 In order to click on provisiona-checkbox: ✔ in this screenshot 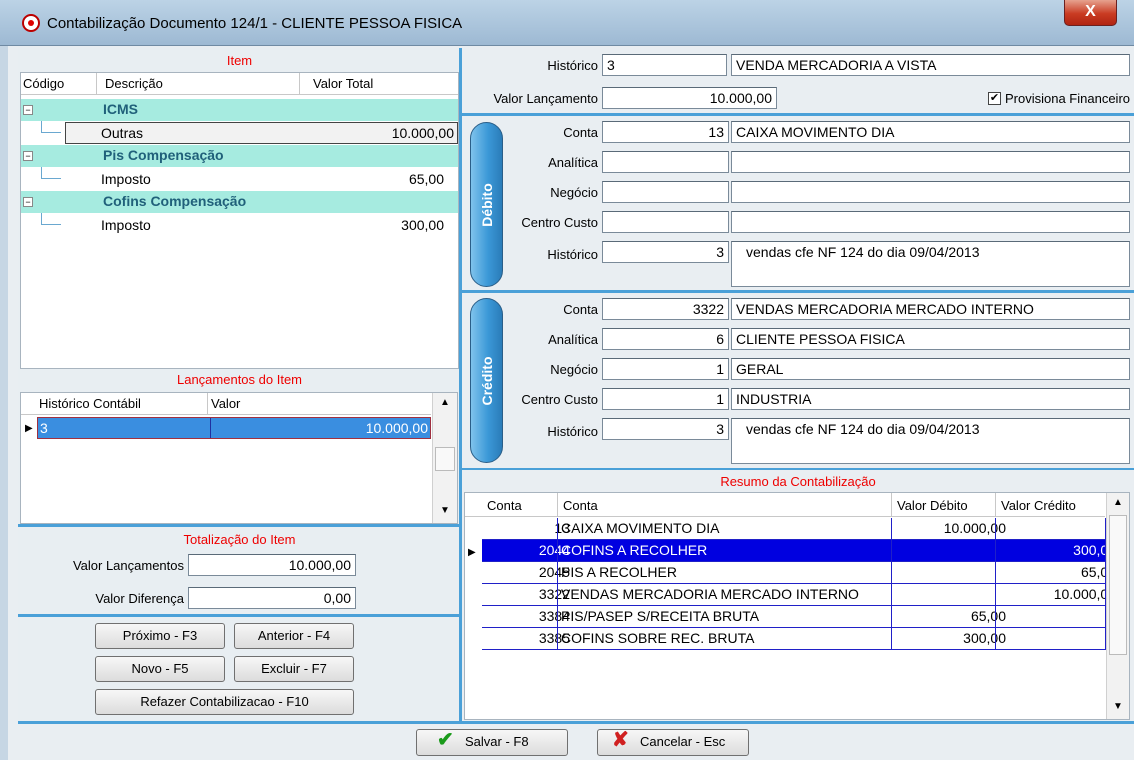, I will do `click(994, 98)`.